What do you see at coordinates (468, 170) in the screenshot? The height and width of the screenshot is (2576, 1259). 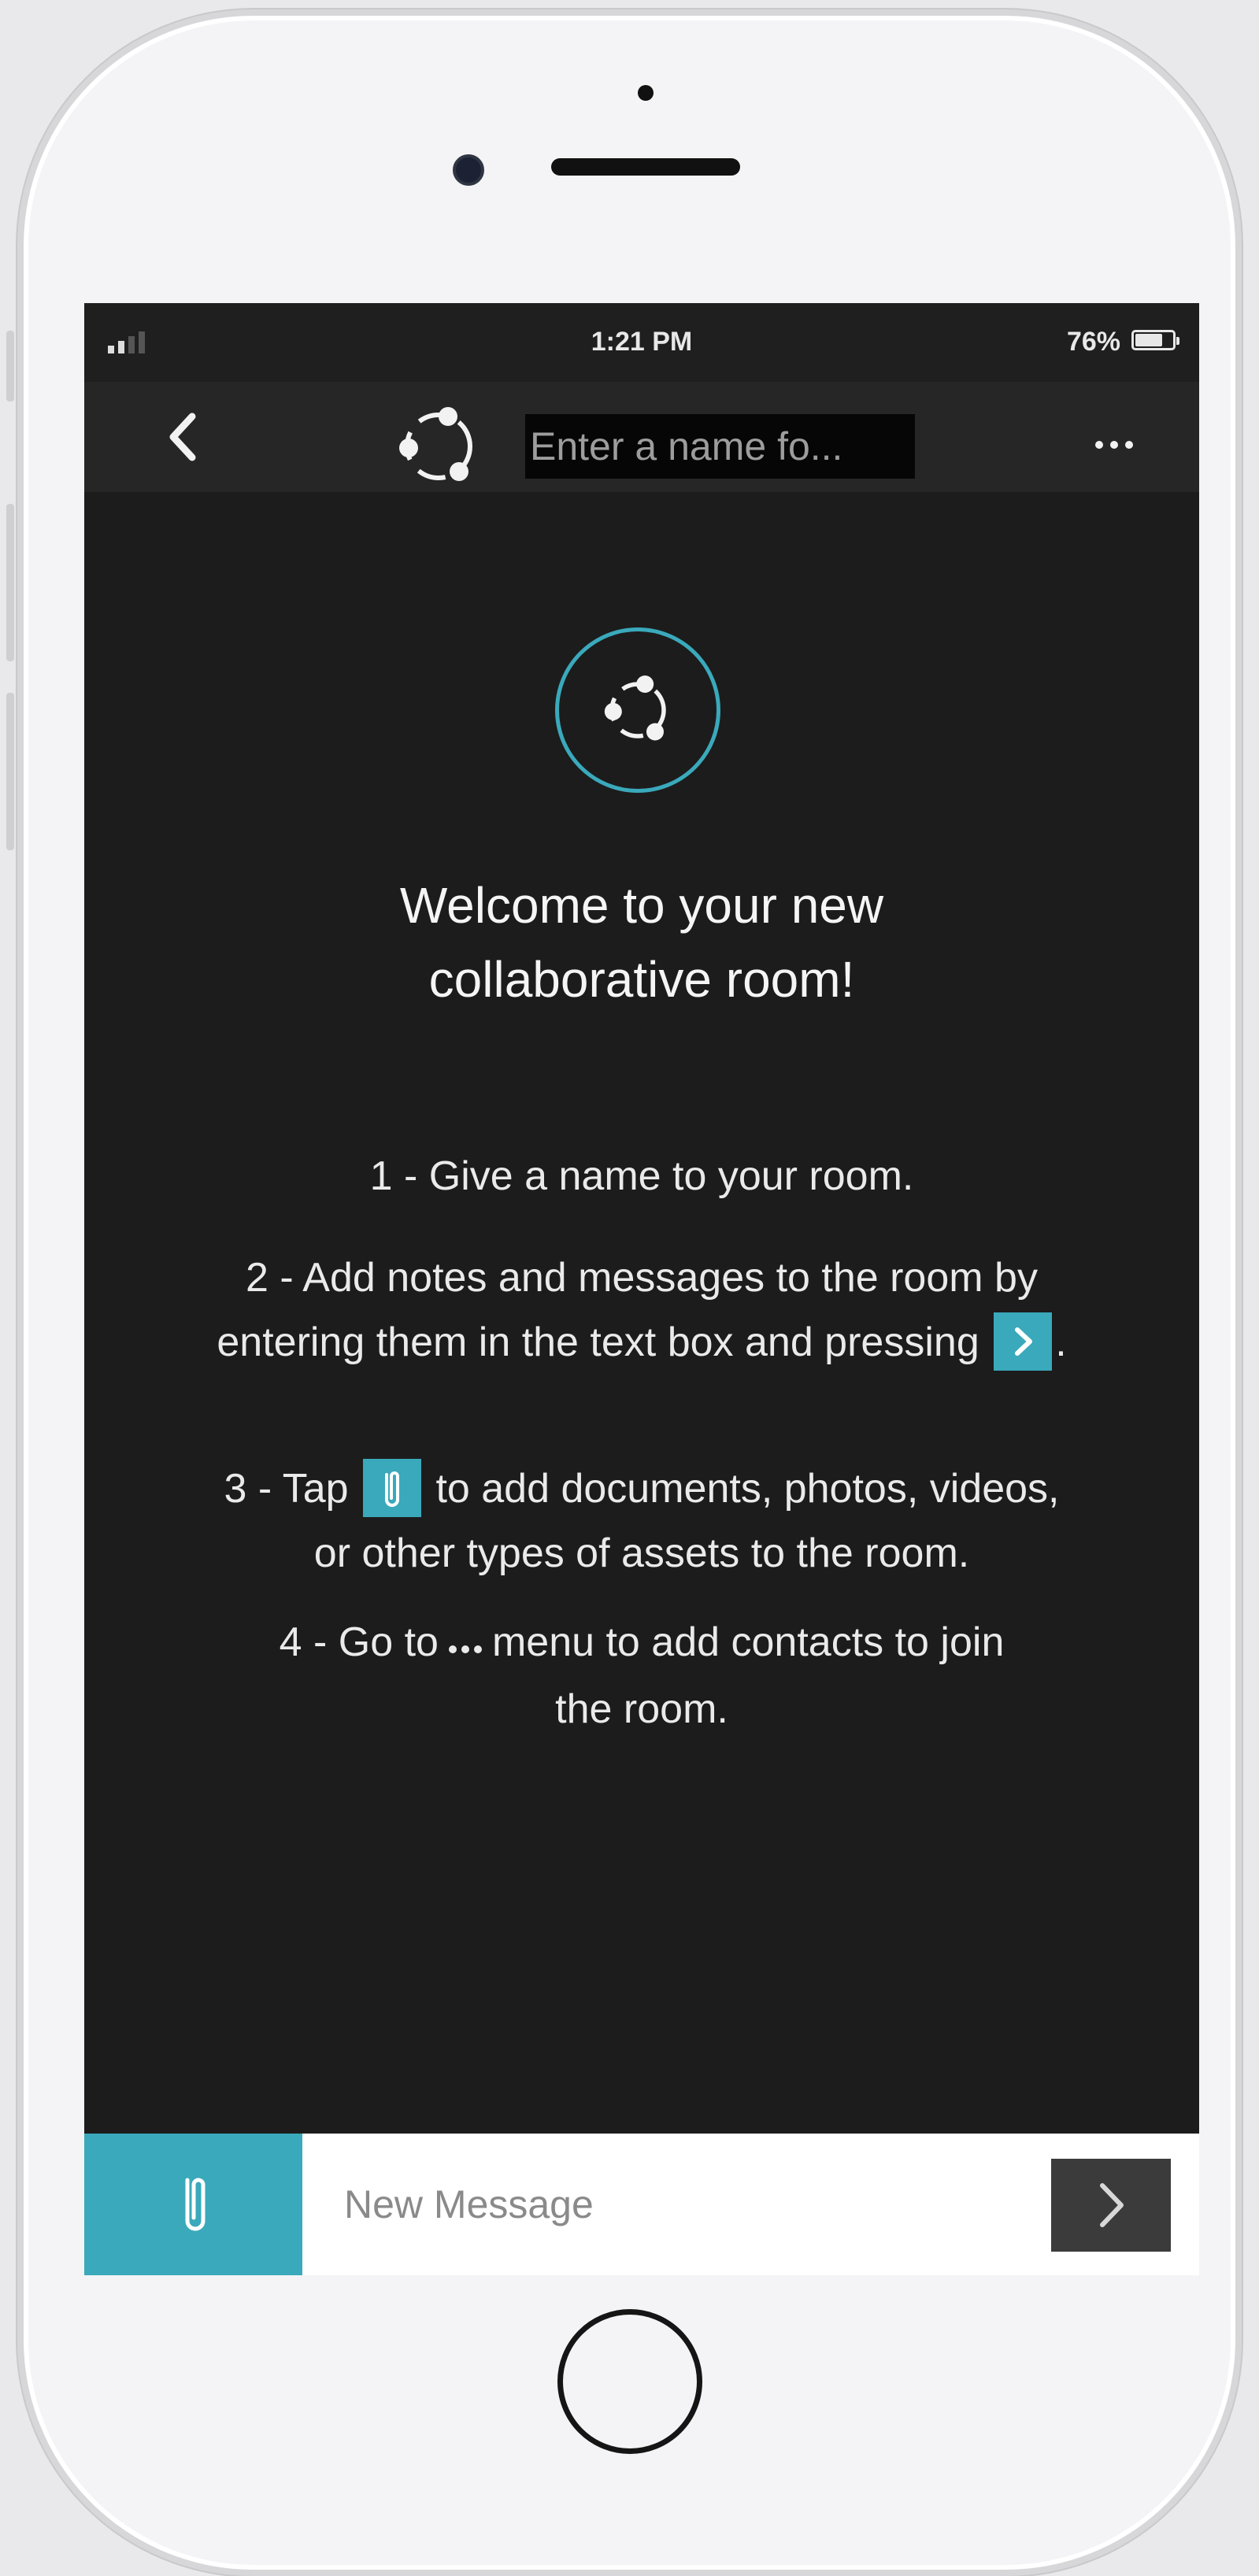 I see `front-camera` at bounding box center [468, 170].